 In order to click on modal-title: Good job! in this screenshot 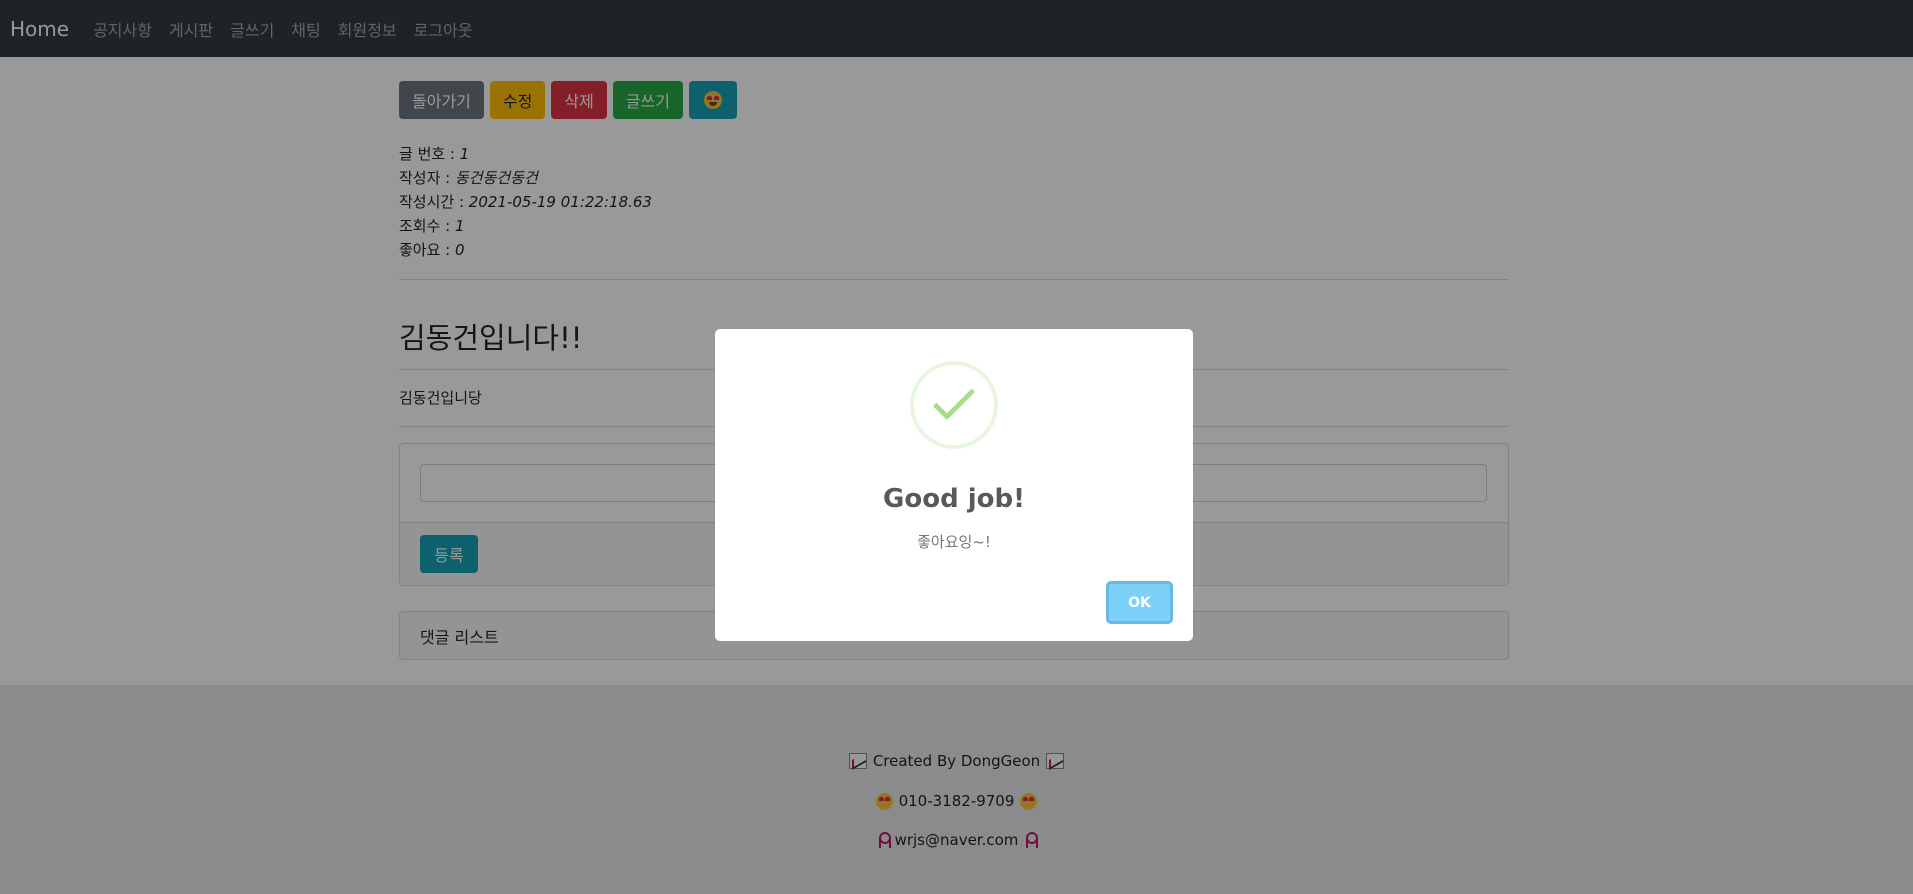, I will do `click(954, 499)`.